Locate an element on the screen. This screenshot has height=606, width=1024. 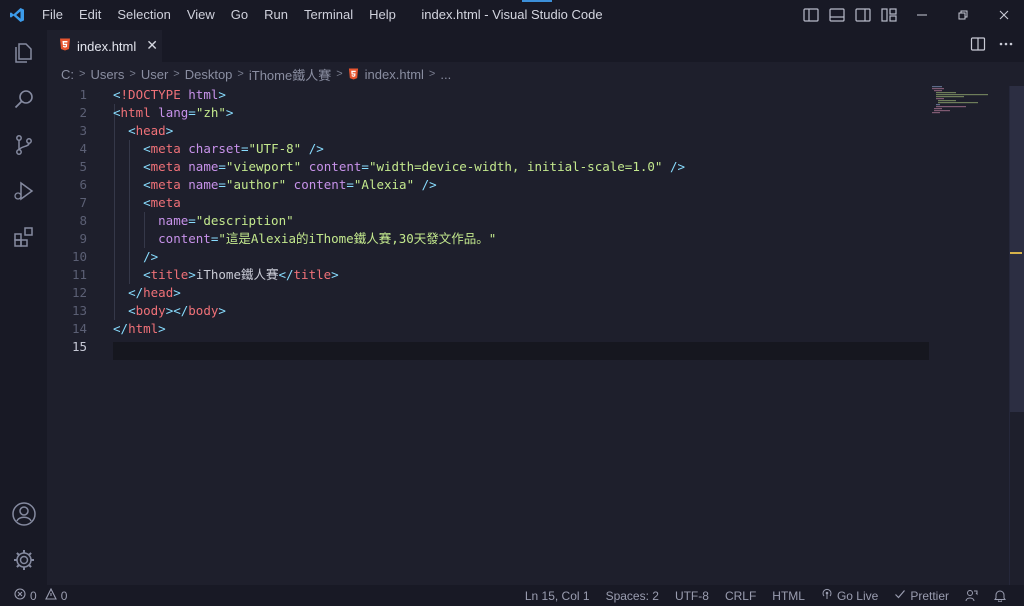
explorer-icon is located at coordinates (23, 53).